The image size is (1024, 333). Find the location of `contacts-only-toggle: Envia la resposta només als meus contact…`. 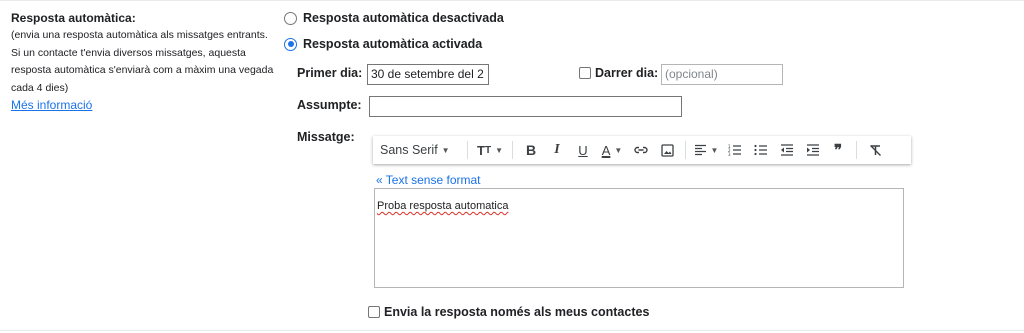

contacts-only-toggle: Envia la resposta només als meus contact… is located at coordinates (508, 312).